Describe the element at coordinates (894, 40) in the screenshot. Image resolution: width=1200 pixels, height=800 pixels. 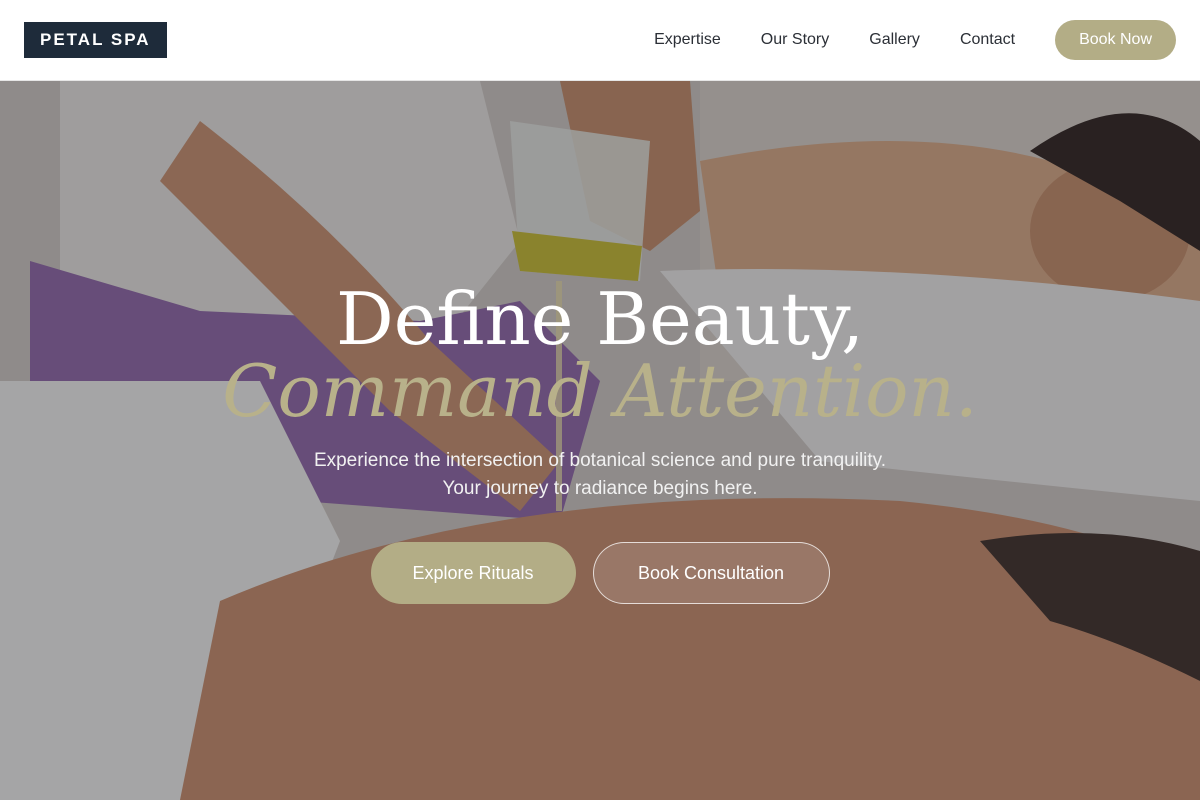
I see `nav-link-gallery: Gallery` at that location.